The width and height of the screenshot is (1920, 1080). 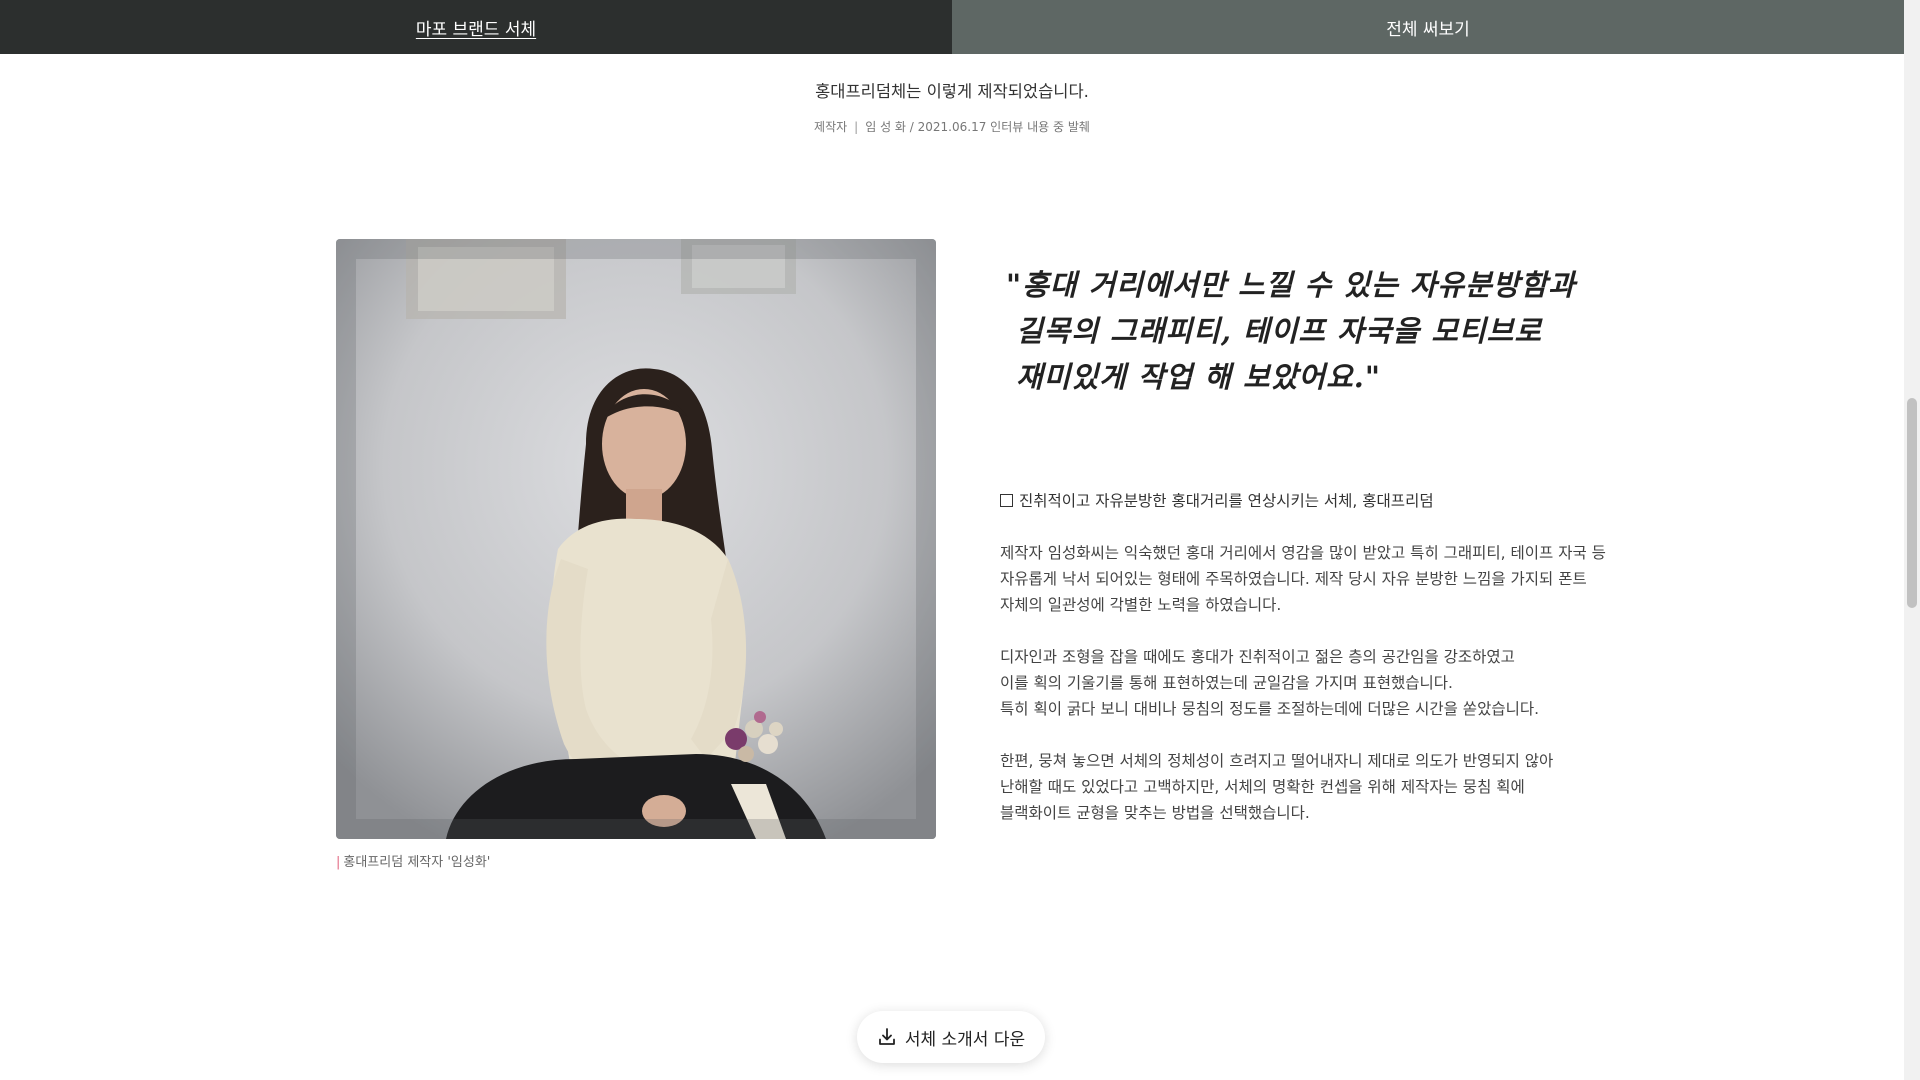 What do you see at coordinates (1279, 331) in the screenshot?
I see `quote-line: 길목의 그래피티, 테이프 자국을 모티브로` at bounding box center [1279, 331].